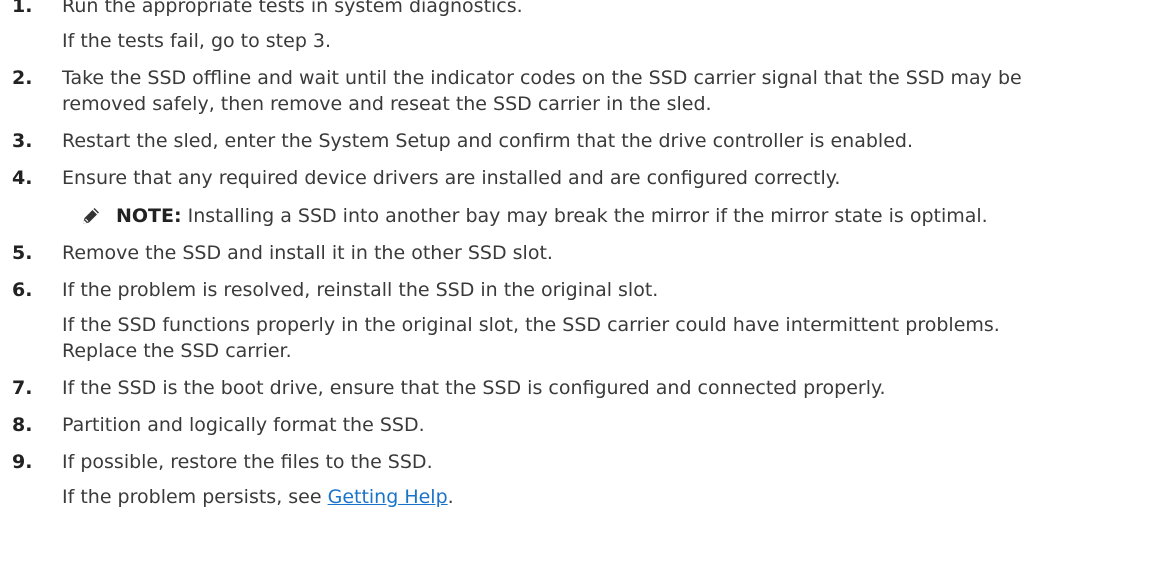  I want to click on step-number: 8., so click(22, 425).